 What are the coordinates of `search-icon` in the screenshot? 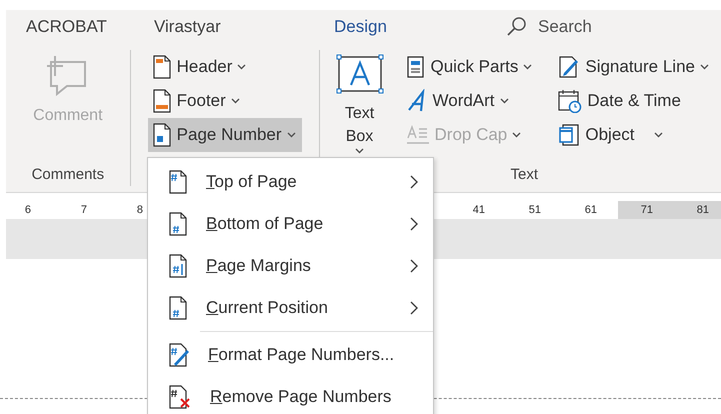 It's located at (517, 27).